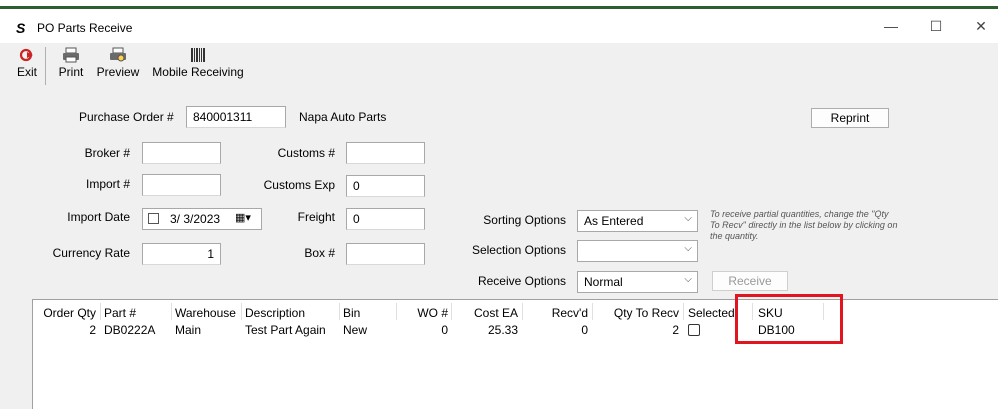  I want to click on cell-description: Test Part Again, so click(285, 330).